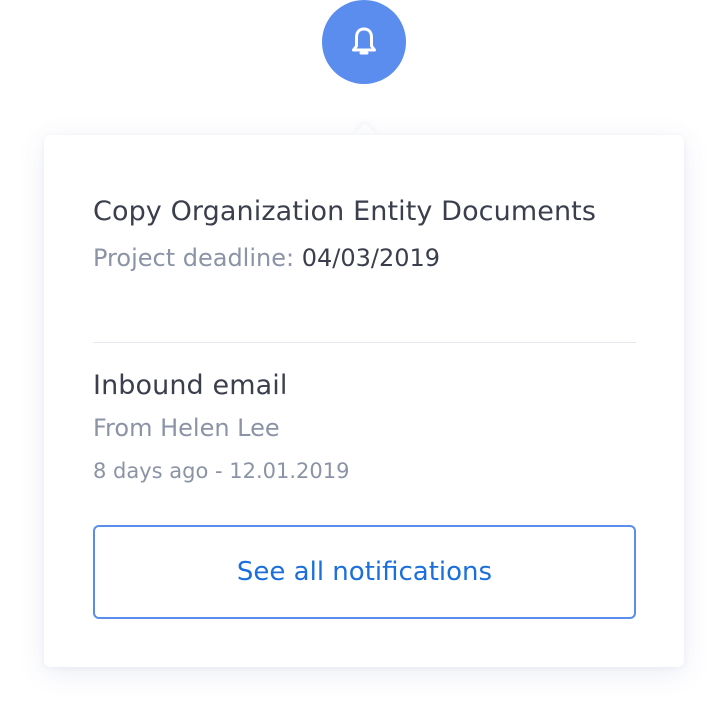 The width and height of the screenshot is (728, 712). I want to click on see-all-notifications-button: See all notifications, so click(364, 572).